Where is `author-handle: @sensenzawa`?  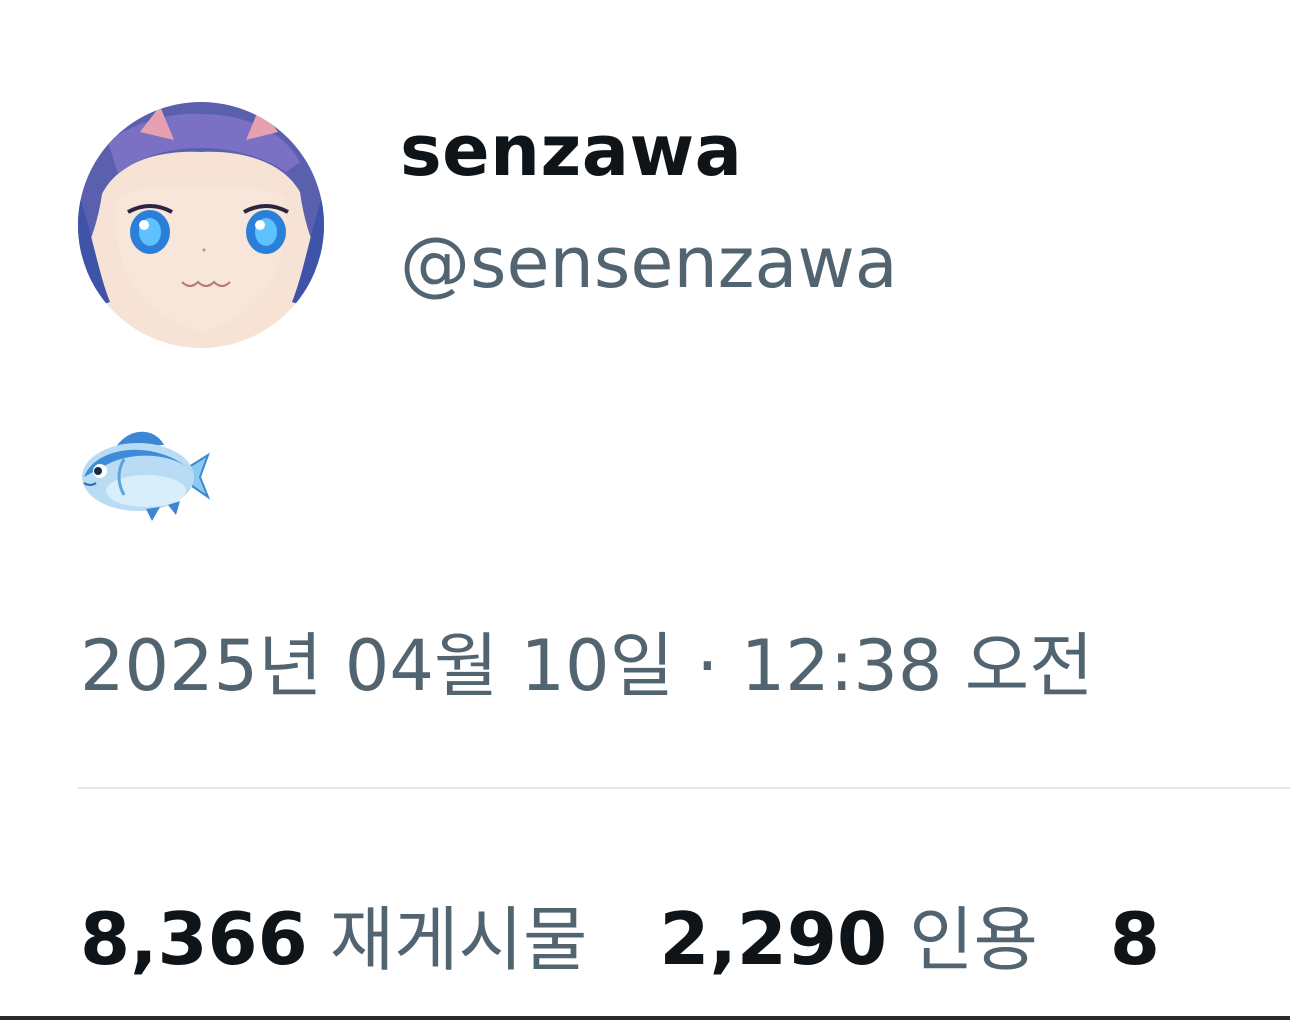
author-handle: @sensenzawa is located at coordinates (649, 263).